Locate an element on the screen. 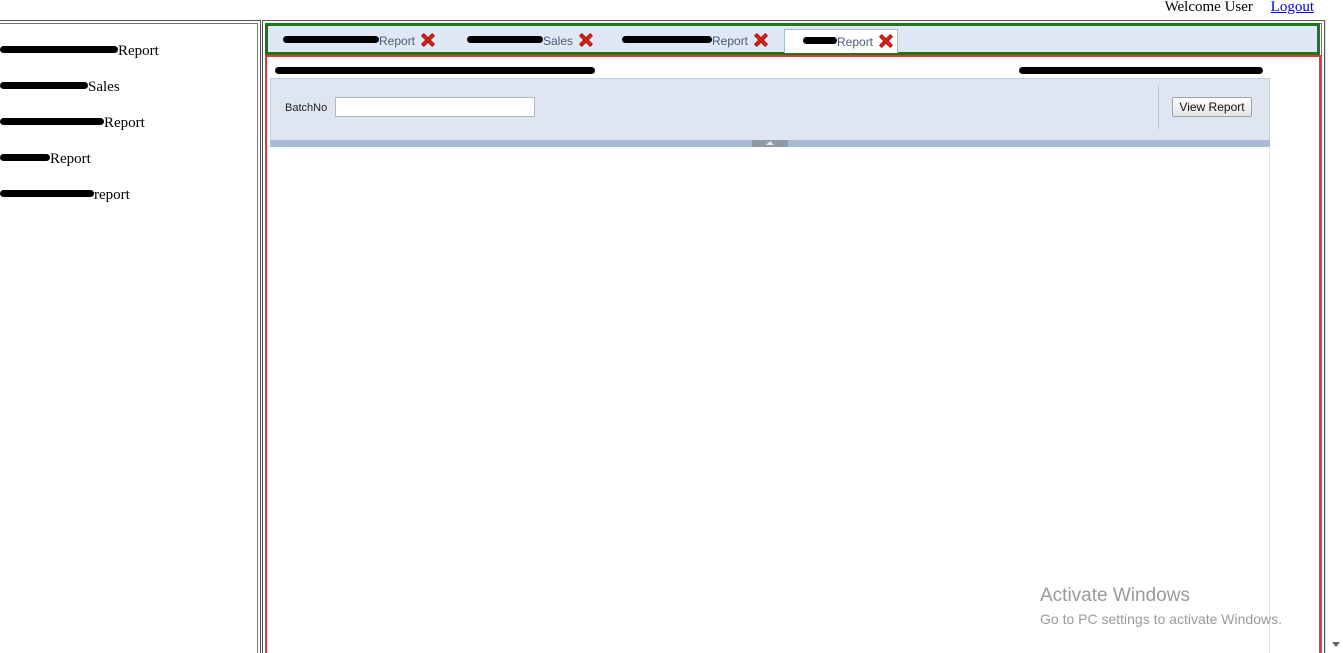 The width and height of the screenshot is (1343, 653). sidebar-item-3: Report is located at coordinates (72, 123).